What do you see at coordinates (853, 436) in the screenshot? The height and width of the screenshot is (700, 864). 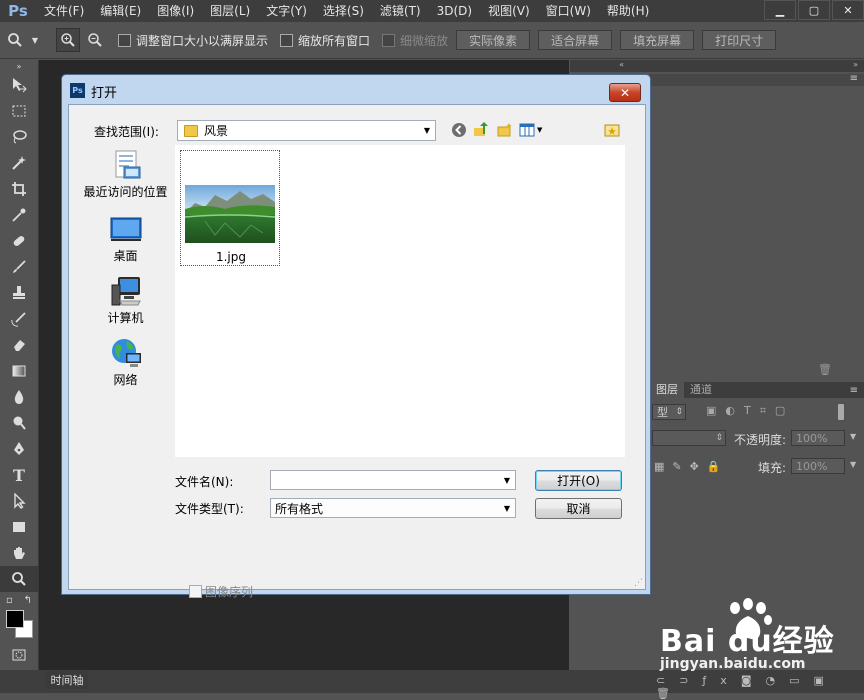 I see `opacity-arrow-icon: ▼` at bounding box center [853, 436].